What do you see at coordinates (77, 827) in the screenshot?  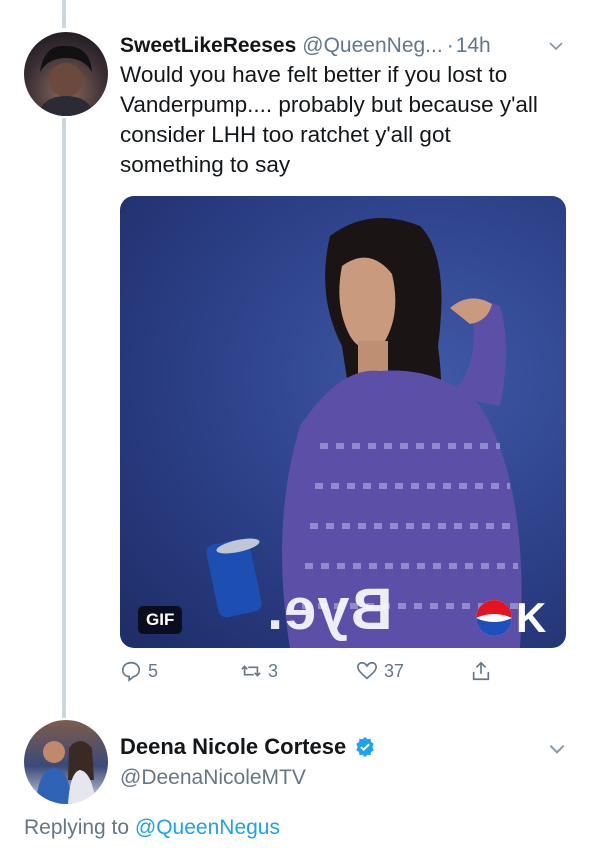 I see `replying-prefix: Replying to` at bounding box center [77, 827].